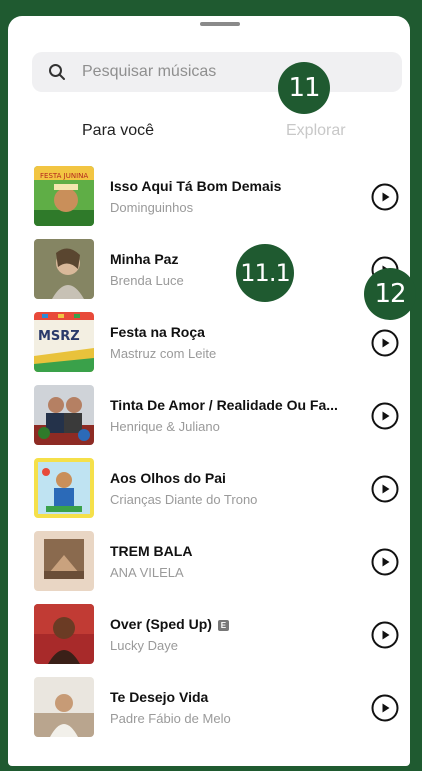  What do you see at coordinates (304, 88) in the screenshot?
I see `annotation-badge-11: 11` at bounding box center [304, 88].